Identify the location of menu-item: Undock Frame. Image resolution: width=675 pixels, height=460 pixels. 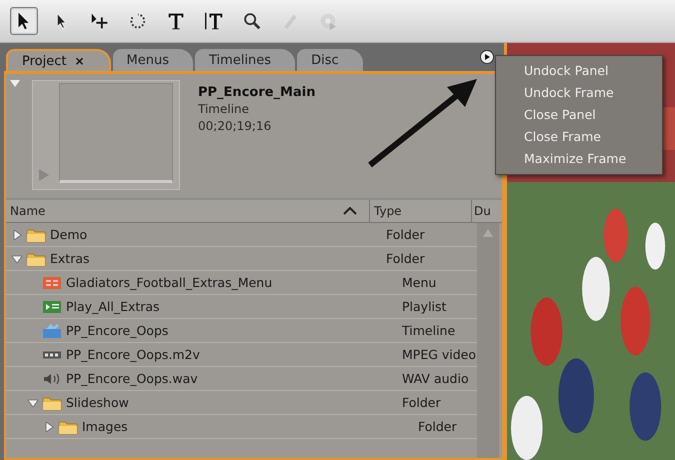
(579, 93).